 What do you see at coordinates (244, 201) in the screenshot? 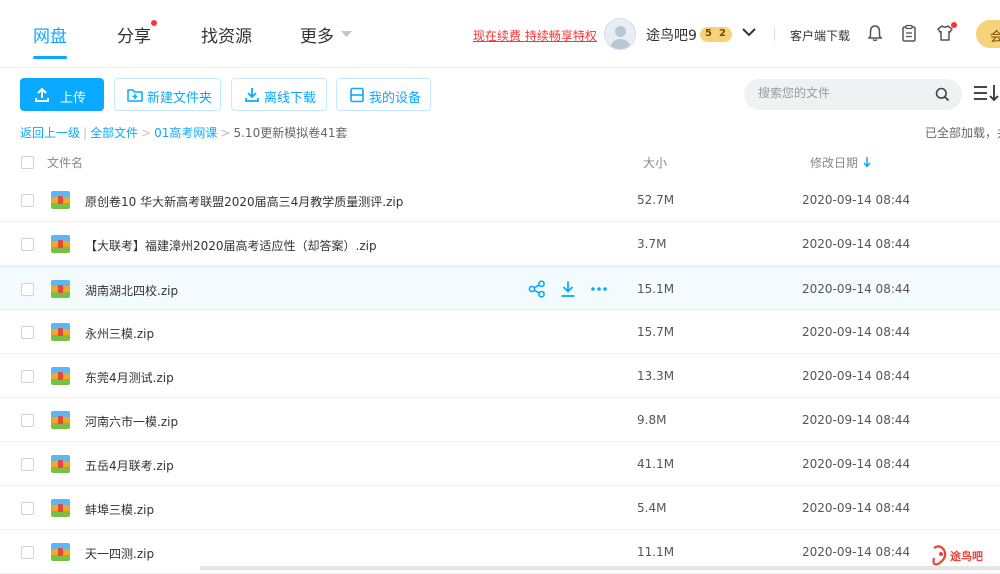
I see `file-name: 原创卷10 华大新高考联盟2020届高三4月教学质量测评.zip` at bounding box center [244, 201].